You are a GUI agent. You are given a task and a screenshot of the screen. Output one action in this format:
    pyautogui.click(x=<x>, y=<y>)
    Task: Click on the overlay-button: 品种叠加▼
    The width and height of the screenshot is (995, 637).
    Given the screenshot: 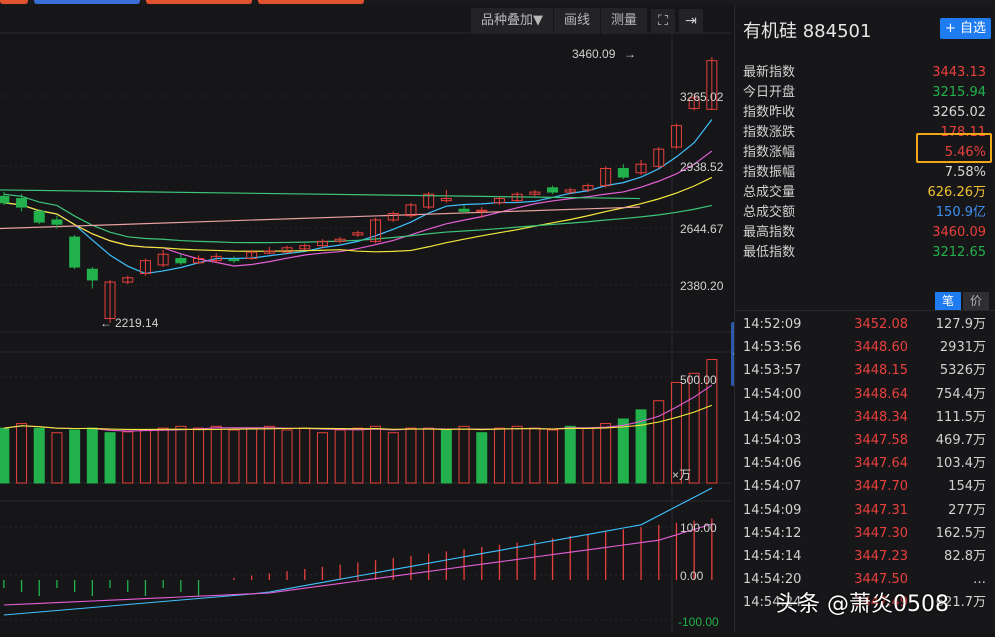 What is the action you would take?
    pyautogui.click(x=511, y=21)
    